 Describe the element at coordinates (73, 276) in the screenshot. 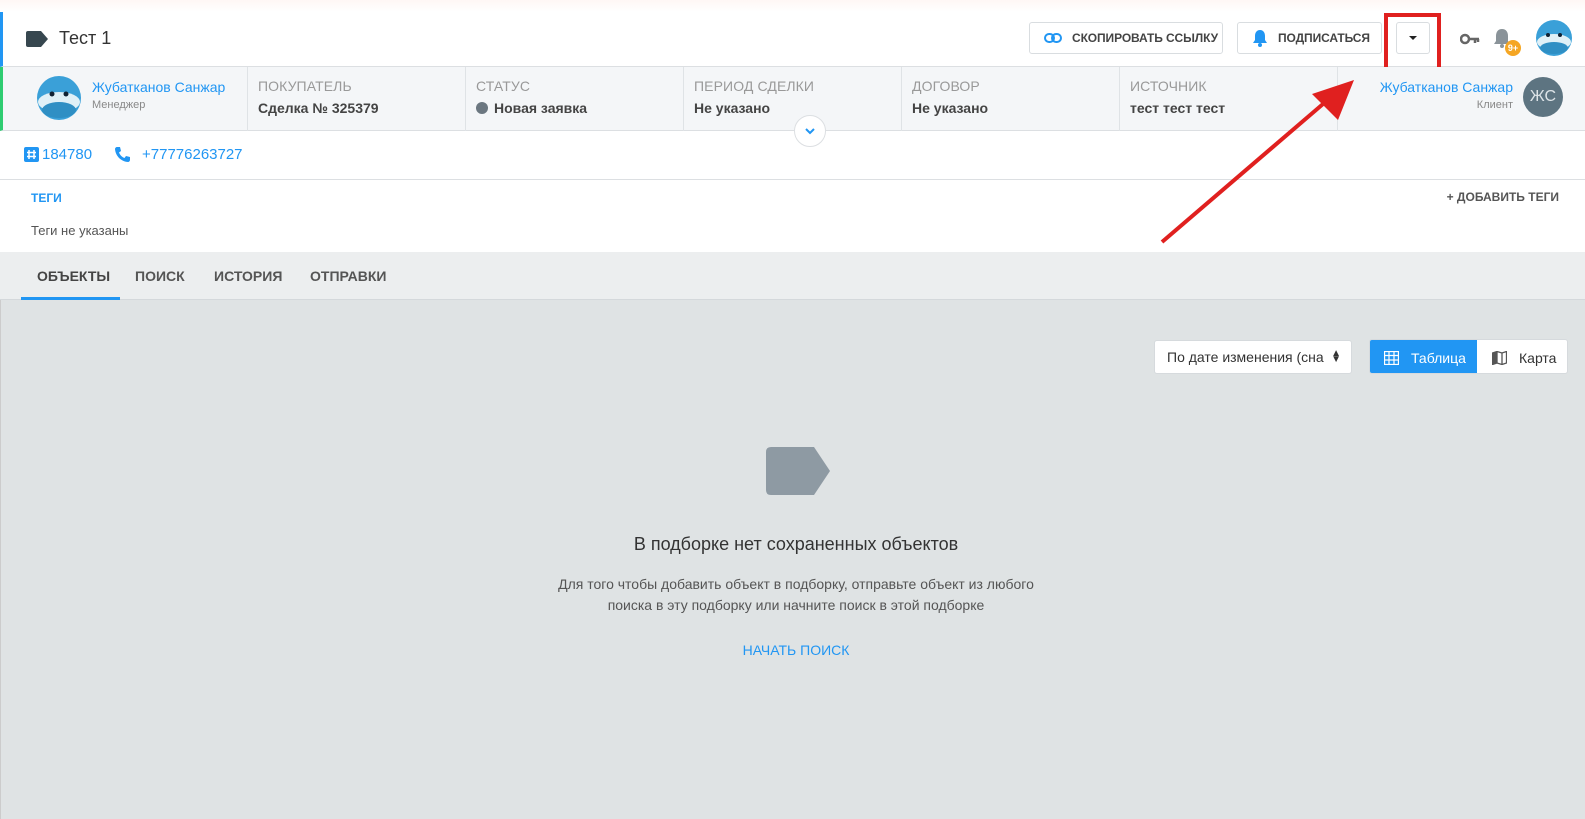

I see `tab-objects: ОБЪЕКТЫ` at that location.